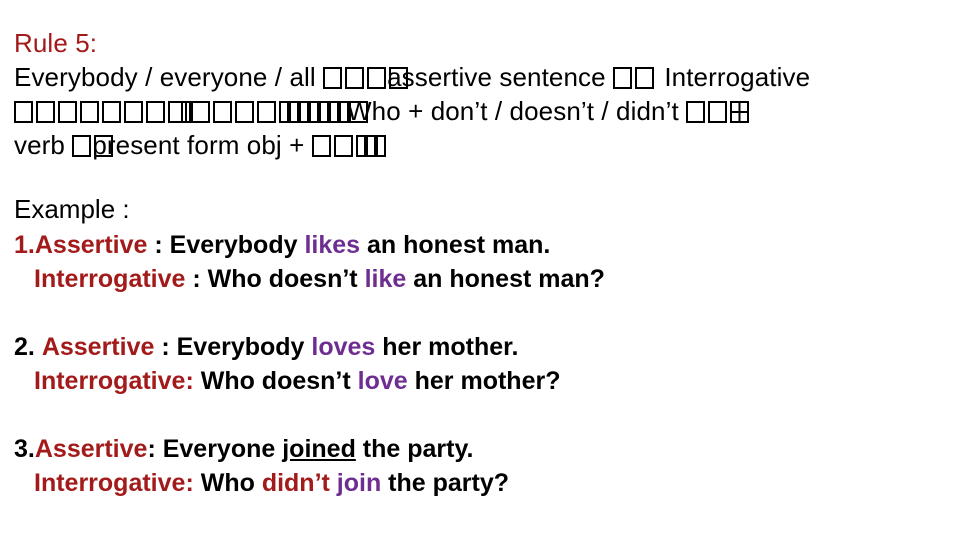  I want to click on rule-line-4: verb present form obj +, so click(479, 145).